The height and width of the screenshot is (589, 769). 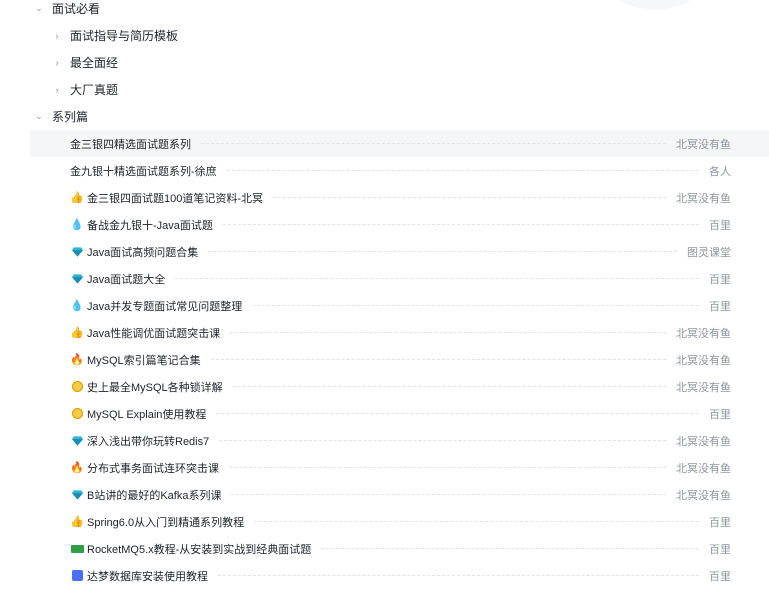 I want to click on tree-item: RocketMQ5.x教程-从安装到实战到经典面试题 百里, so click(x=384, y=548).